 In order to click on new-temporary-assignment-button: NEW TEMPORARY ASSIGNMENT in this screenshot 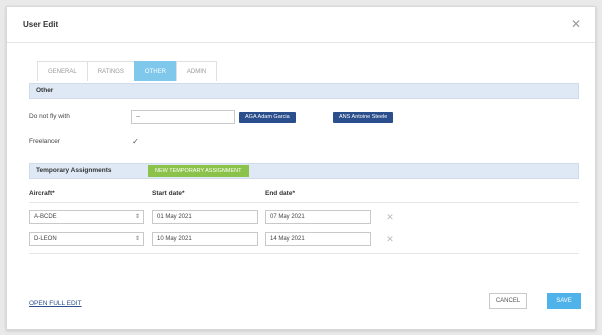, I will do `click(198, 171)`.